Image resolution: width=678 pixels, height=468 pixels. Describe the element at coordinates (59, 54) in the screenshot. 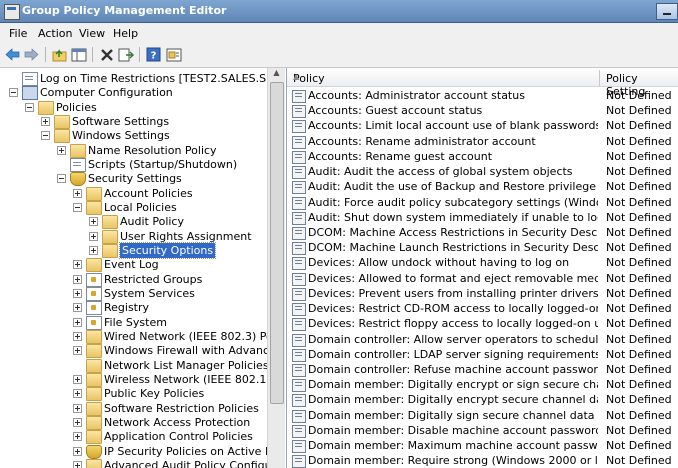

I see `up-folder-icon` at that location.